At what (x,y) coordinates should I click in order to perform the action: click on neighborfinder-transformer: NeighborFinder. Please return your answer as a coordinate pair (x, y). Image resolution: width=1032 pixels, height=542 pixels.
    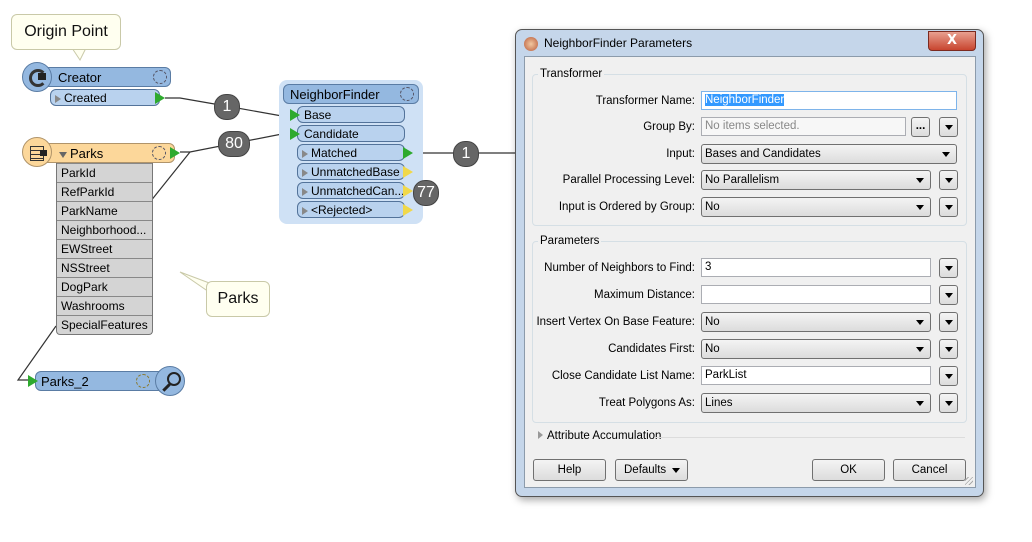
    Looking at the image, I should click on (351, 94).